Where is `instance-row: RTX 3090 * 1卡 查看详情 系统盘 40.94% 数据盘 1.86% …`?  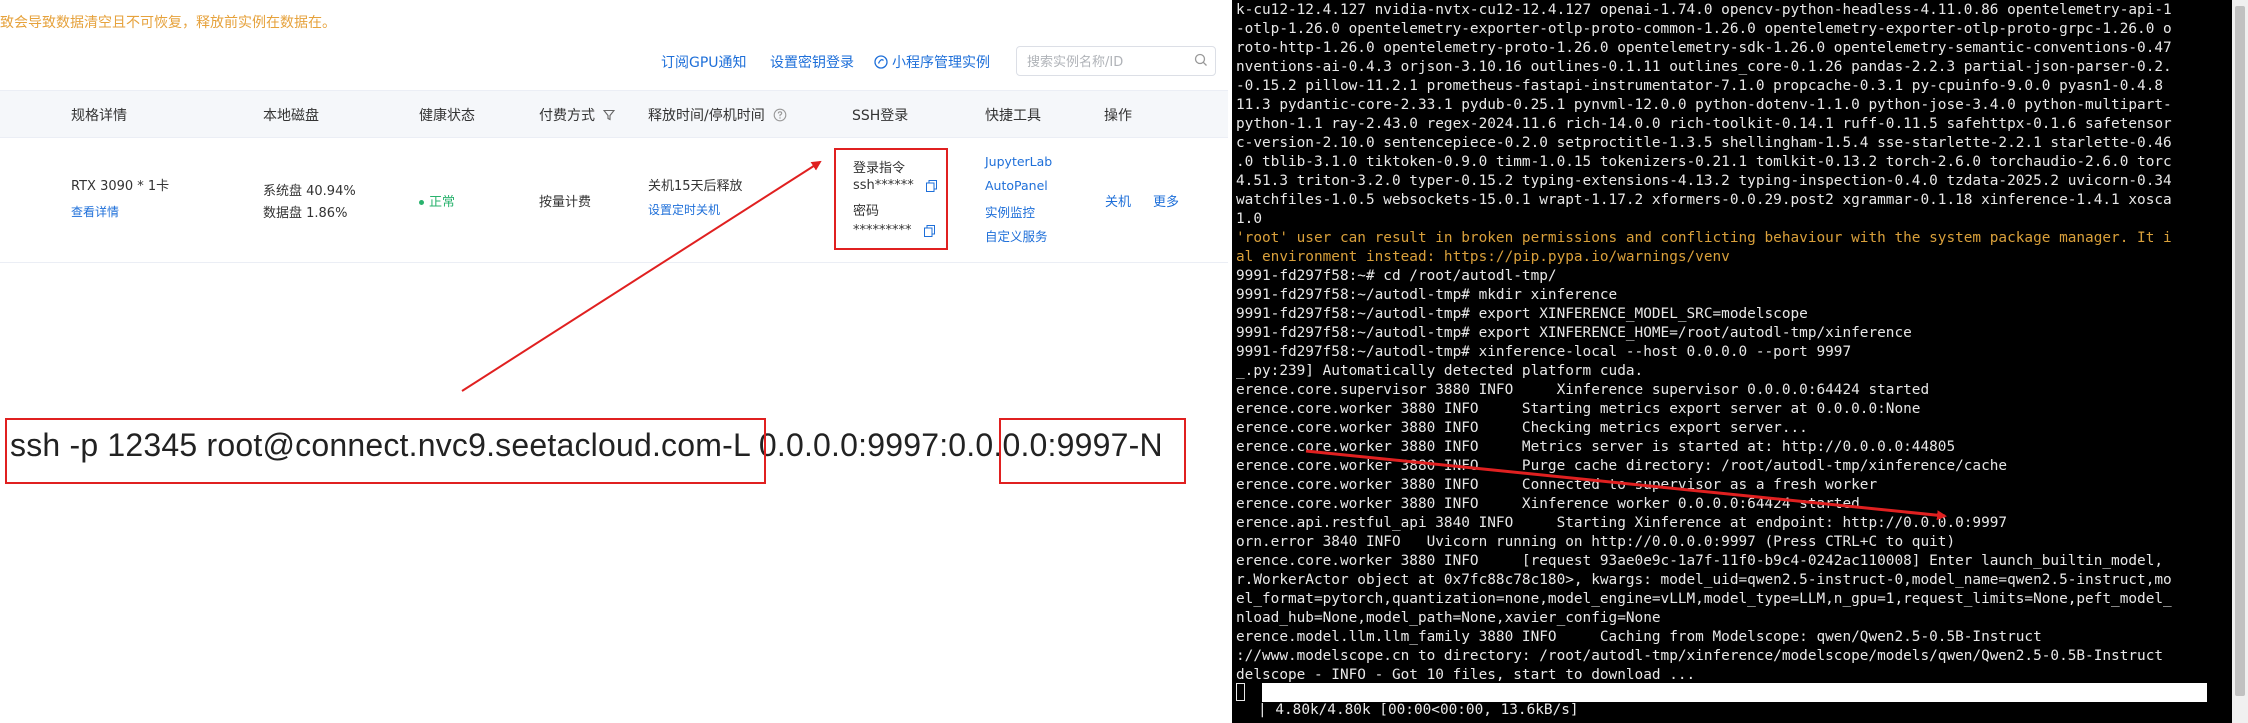
instance-row: RTX 3090 * 1卡 查看详情 系统盘 40.94% 数据盘 1.86% … is located at coordinates (614, 200).